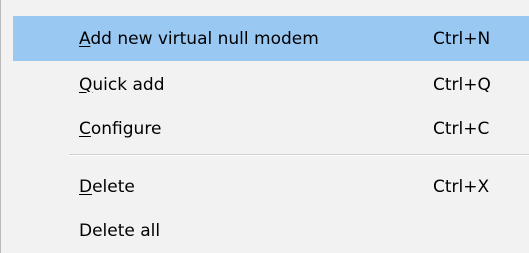 Image resolution: width=529 pixels, height=253 pixels. I want to click on label-text: elete, so click(113, 186).